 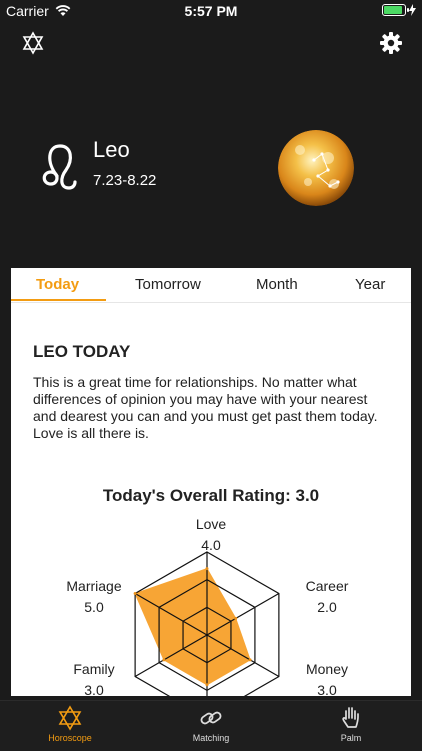 I want to click on constellation-orb, so click(x=316, y=168).